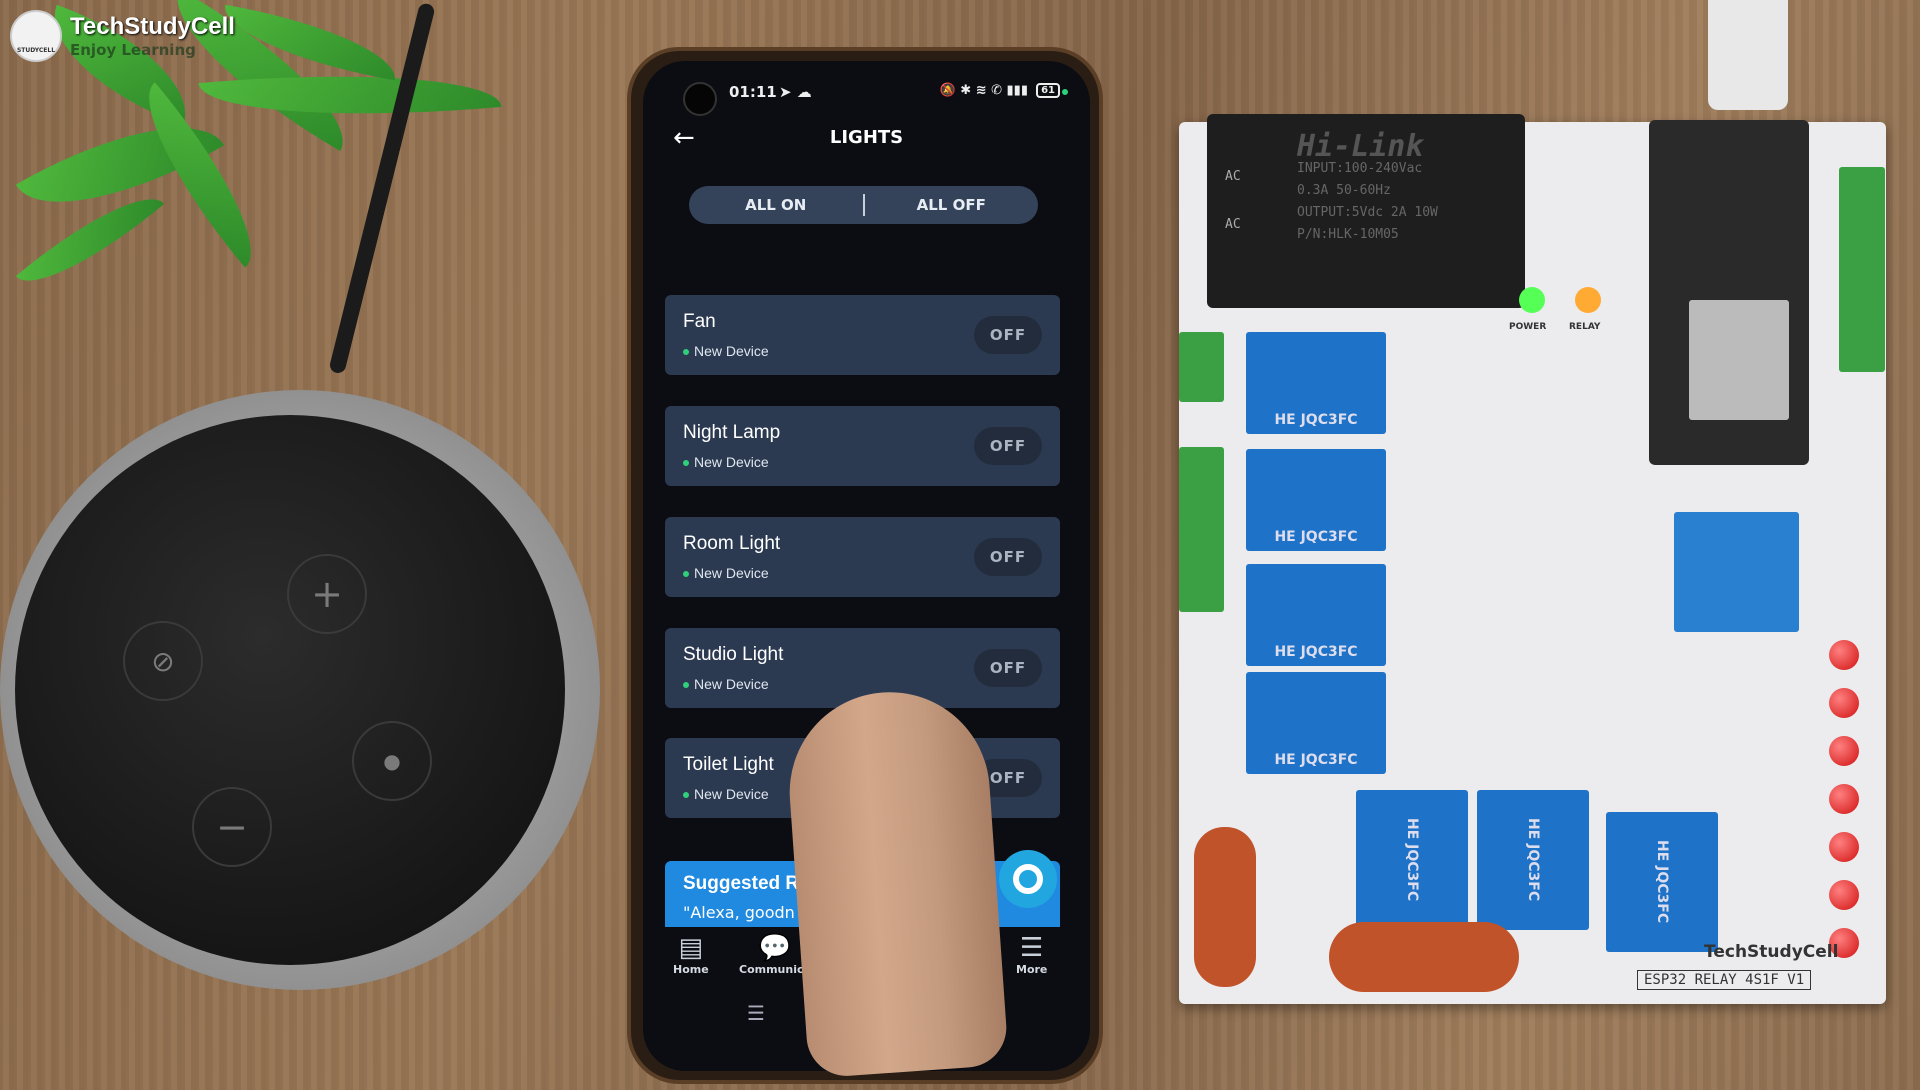 This screenshot has width=1920, height=1090. What do you see at coordinates (232, 827) in the screenshot?
I see `volume-down-icon: −` at bounding box center [232, 827].